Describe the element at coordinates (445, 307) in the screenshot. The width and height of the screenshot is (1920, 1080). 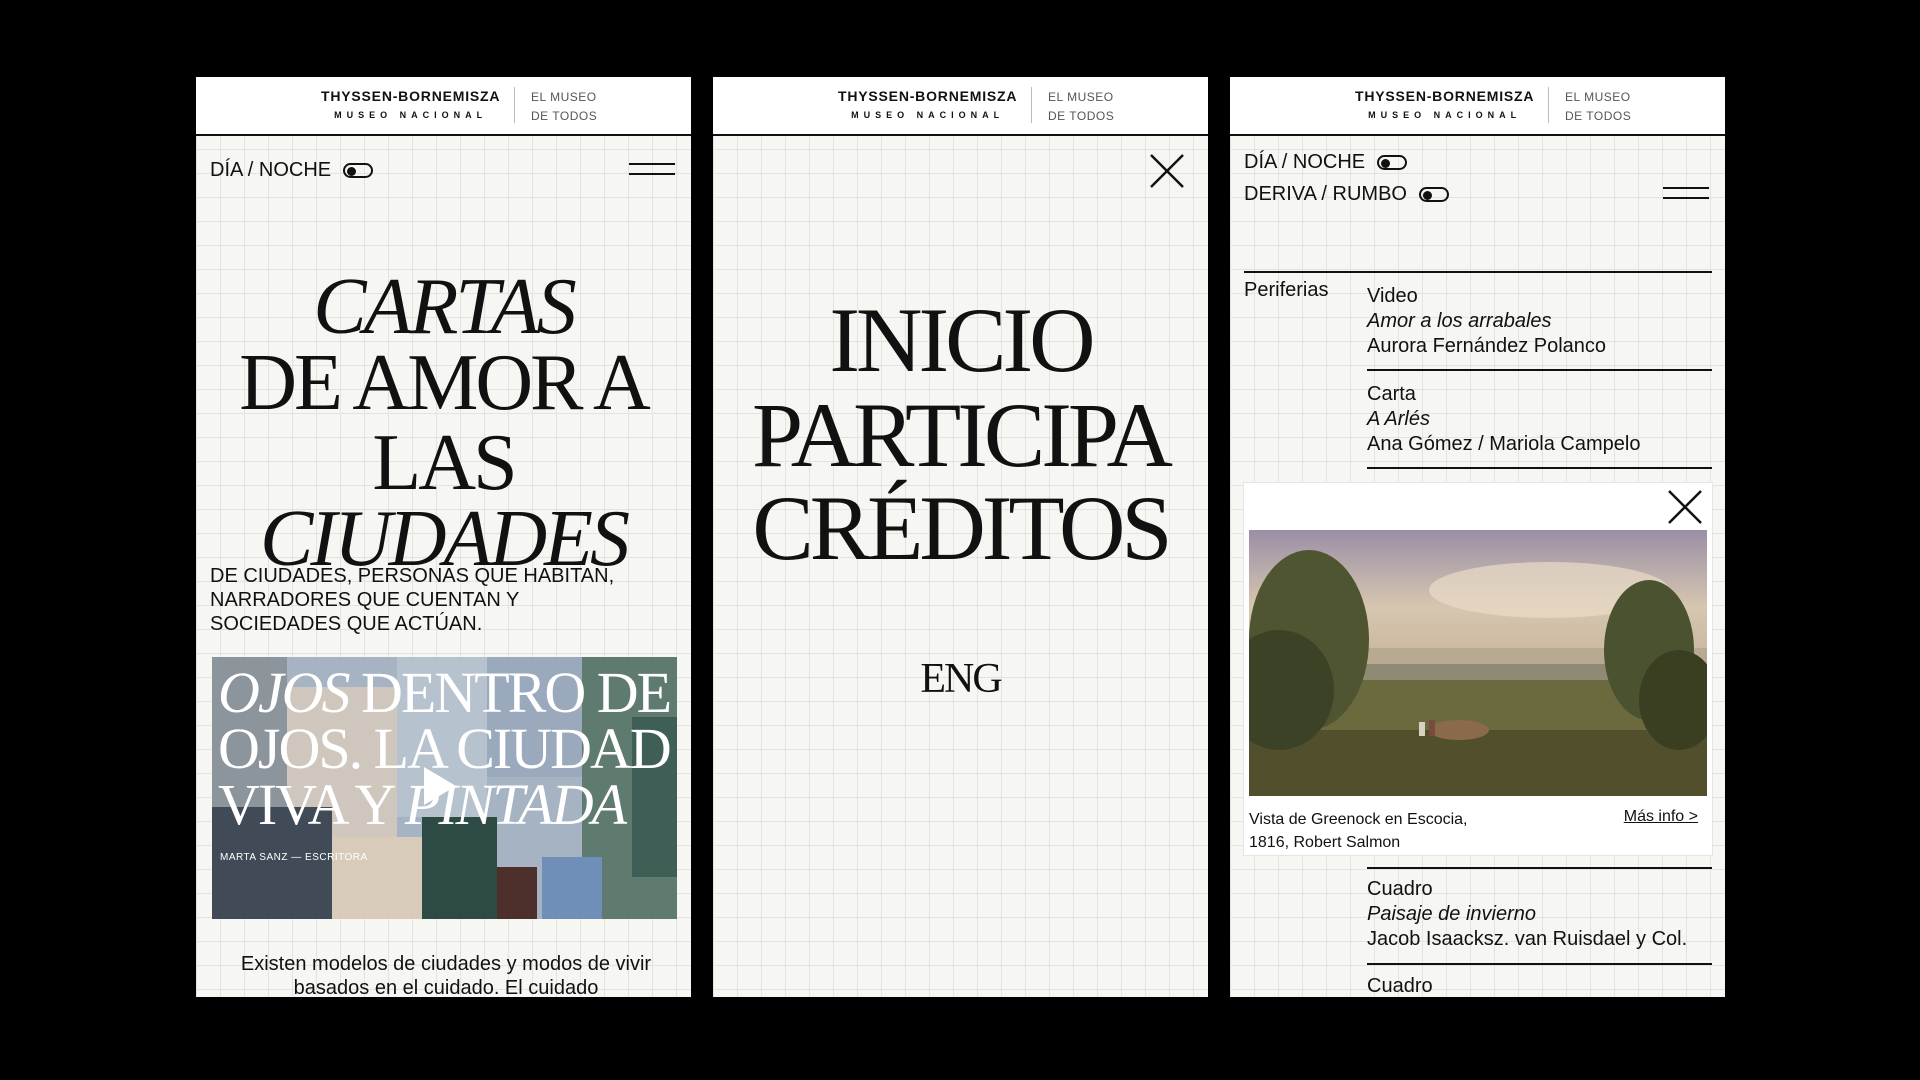
I see `title-line1: CARTAS` at that location.